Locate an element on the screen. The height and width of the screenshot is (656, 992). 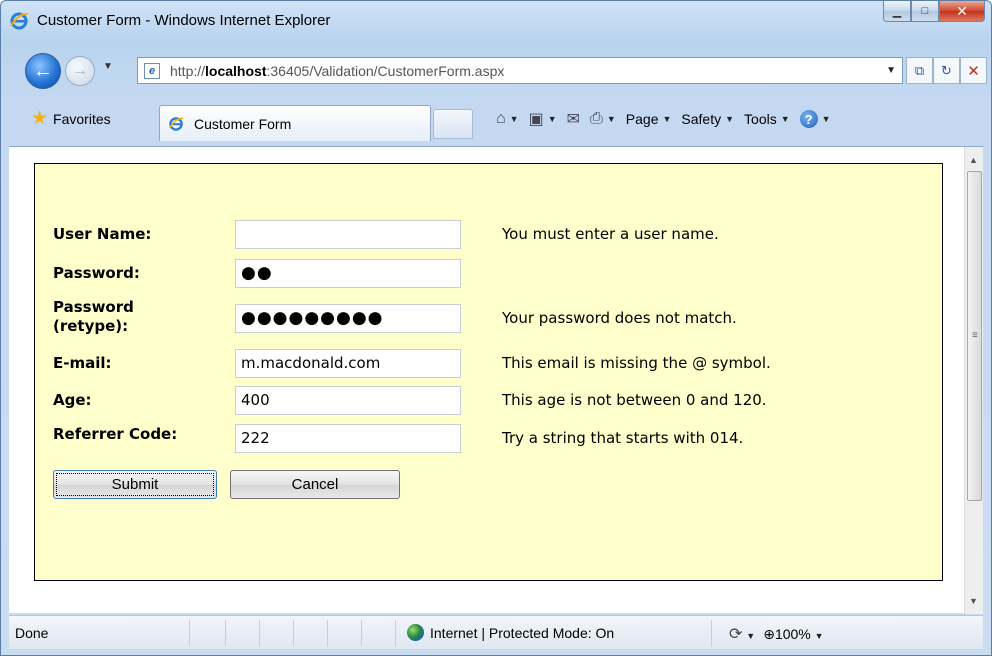
referrer-code-input: 222 is located at coordinates (348, 438).